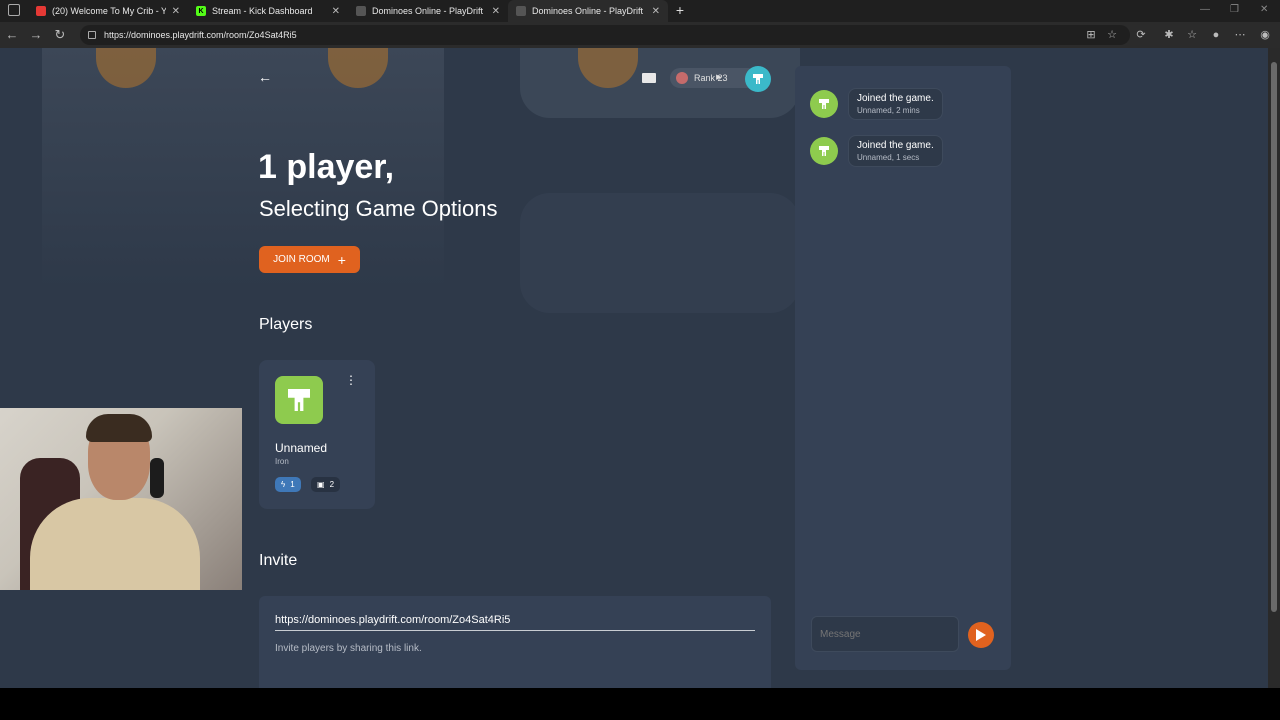 The width and height of the screenshot is (1280, 720). What do you see at coordinates (283, 484) in the screenshot?
I see `bolt-icon: ϟ` at bounding box center [283, 484].